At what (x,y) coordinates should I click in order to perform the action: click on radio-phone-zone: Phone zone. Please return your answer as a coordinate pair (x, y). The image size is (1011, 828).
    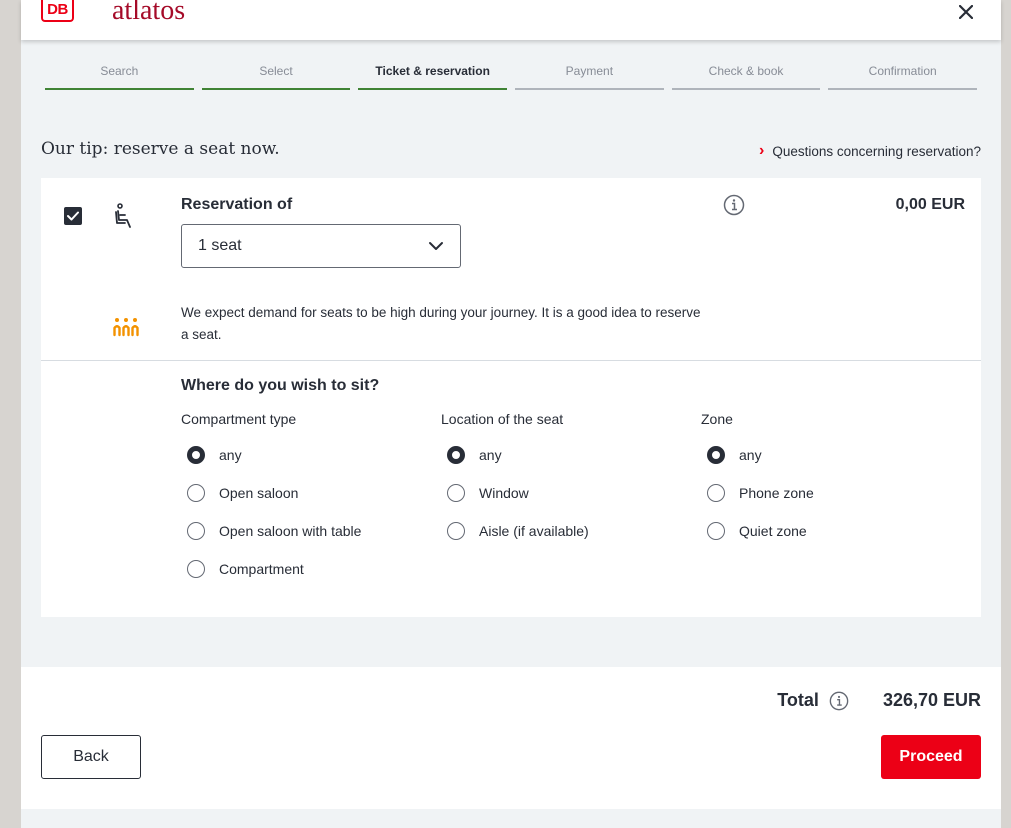
    Looking at the image, I should click on (757, 493).